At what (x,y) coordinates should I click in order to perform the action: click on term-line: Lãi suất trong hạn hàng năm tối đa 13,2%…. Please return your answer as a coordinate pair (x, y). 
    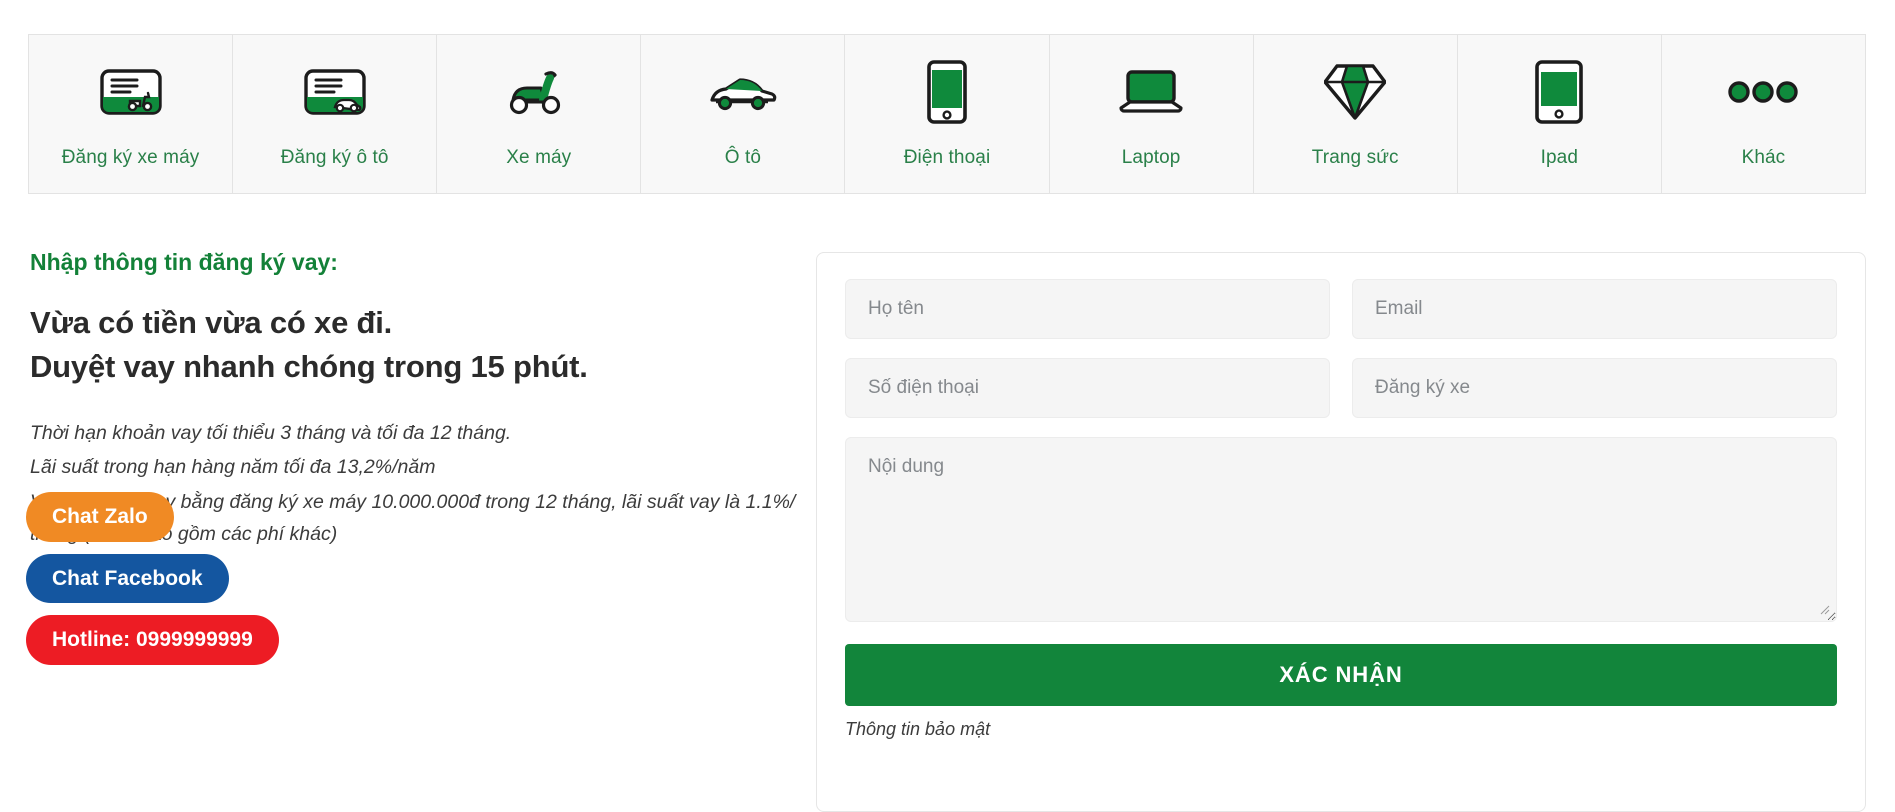
    Looking at the image, I should click on (233, 467).